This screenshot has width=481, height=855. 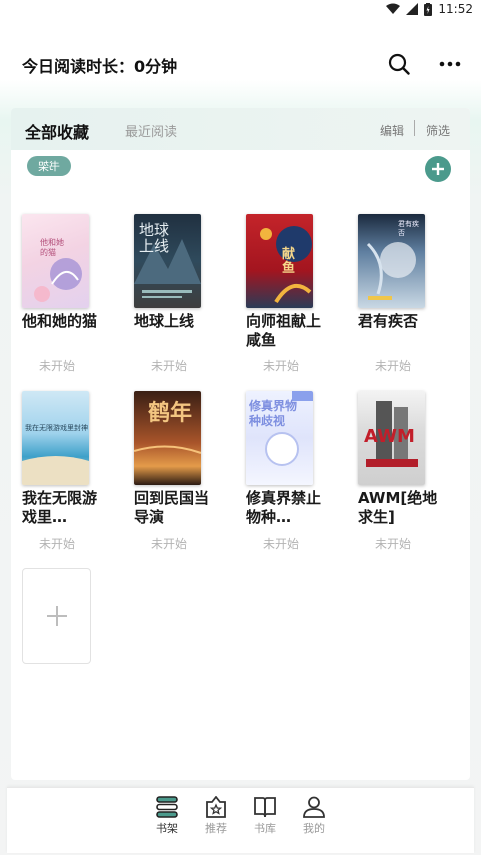 I want to click on cover-title: 修真界物种歧视, so click(x=273, y=413).